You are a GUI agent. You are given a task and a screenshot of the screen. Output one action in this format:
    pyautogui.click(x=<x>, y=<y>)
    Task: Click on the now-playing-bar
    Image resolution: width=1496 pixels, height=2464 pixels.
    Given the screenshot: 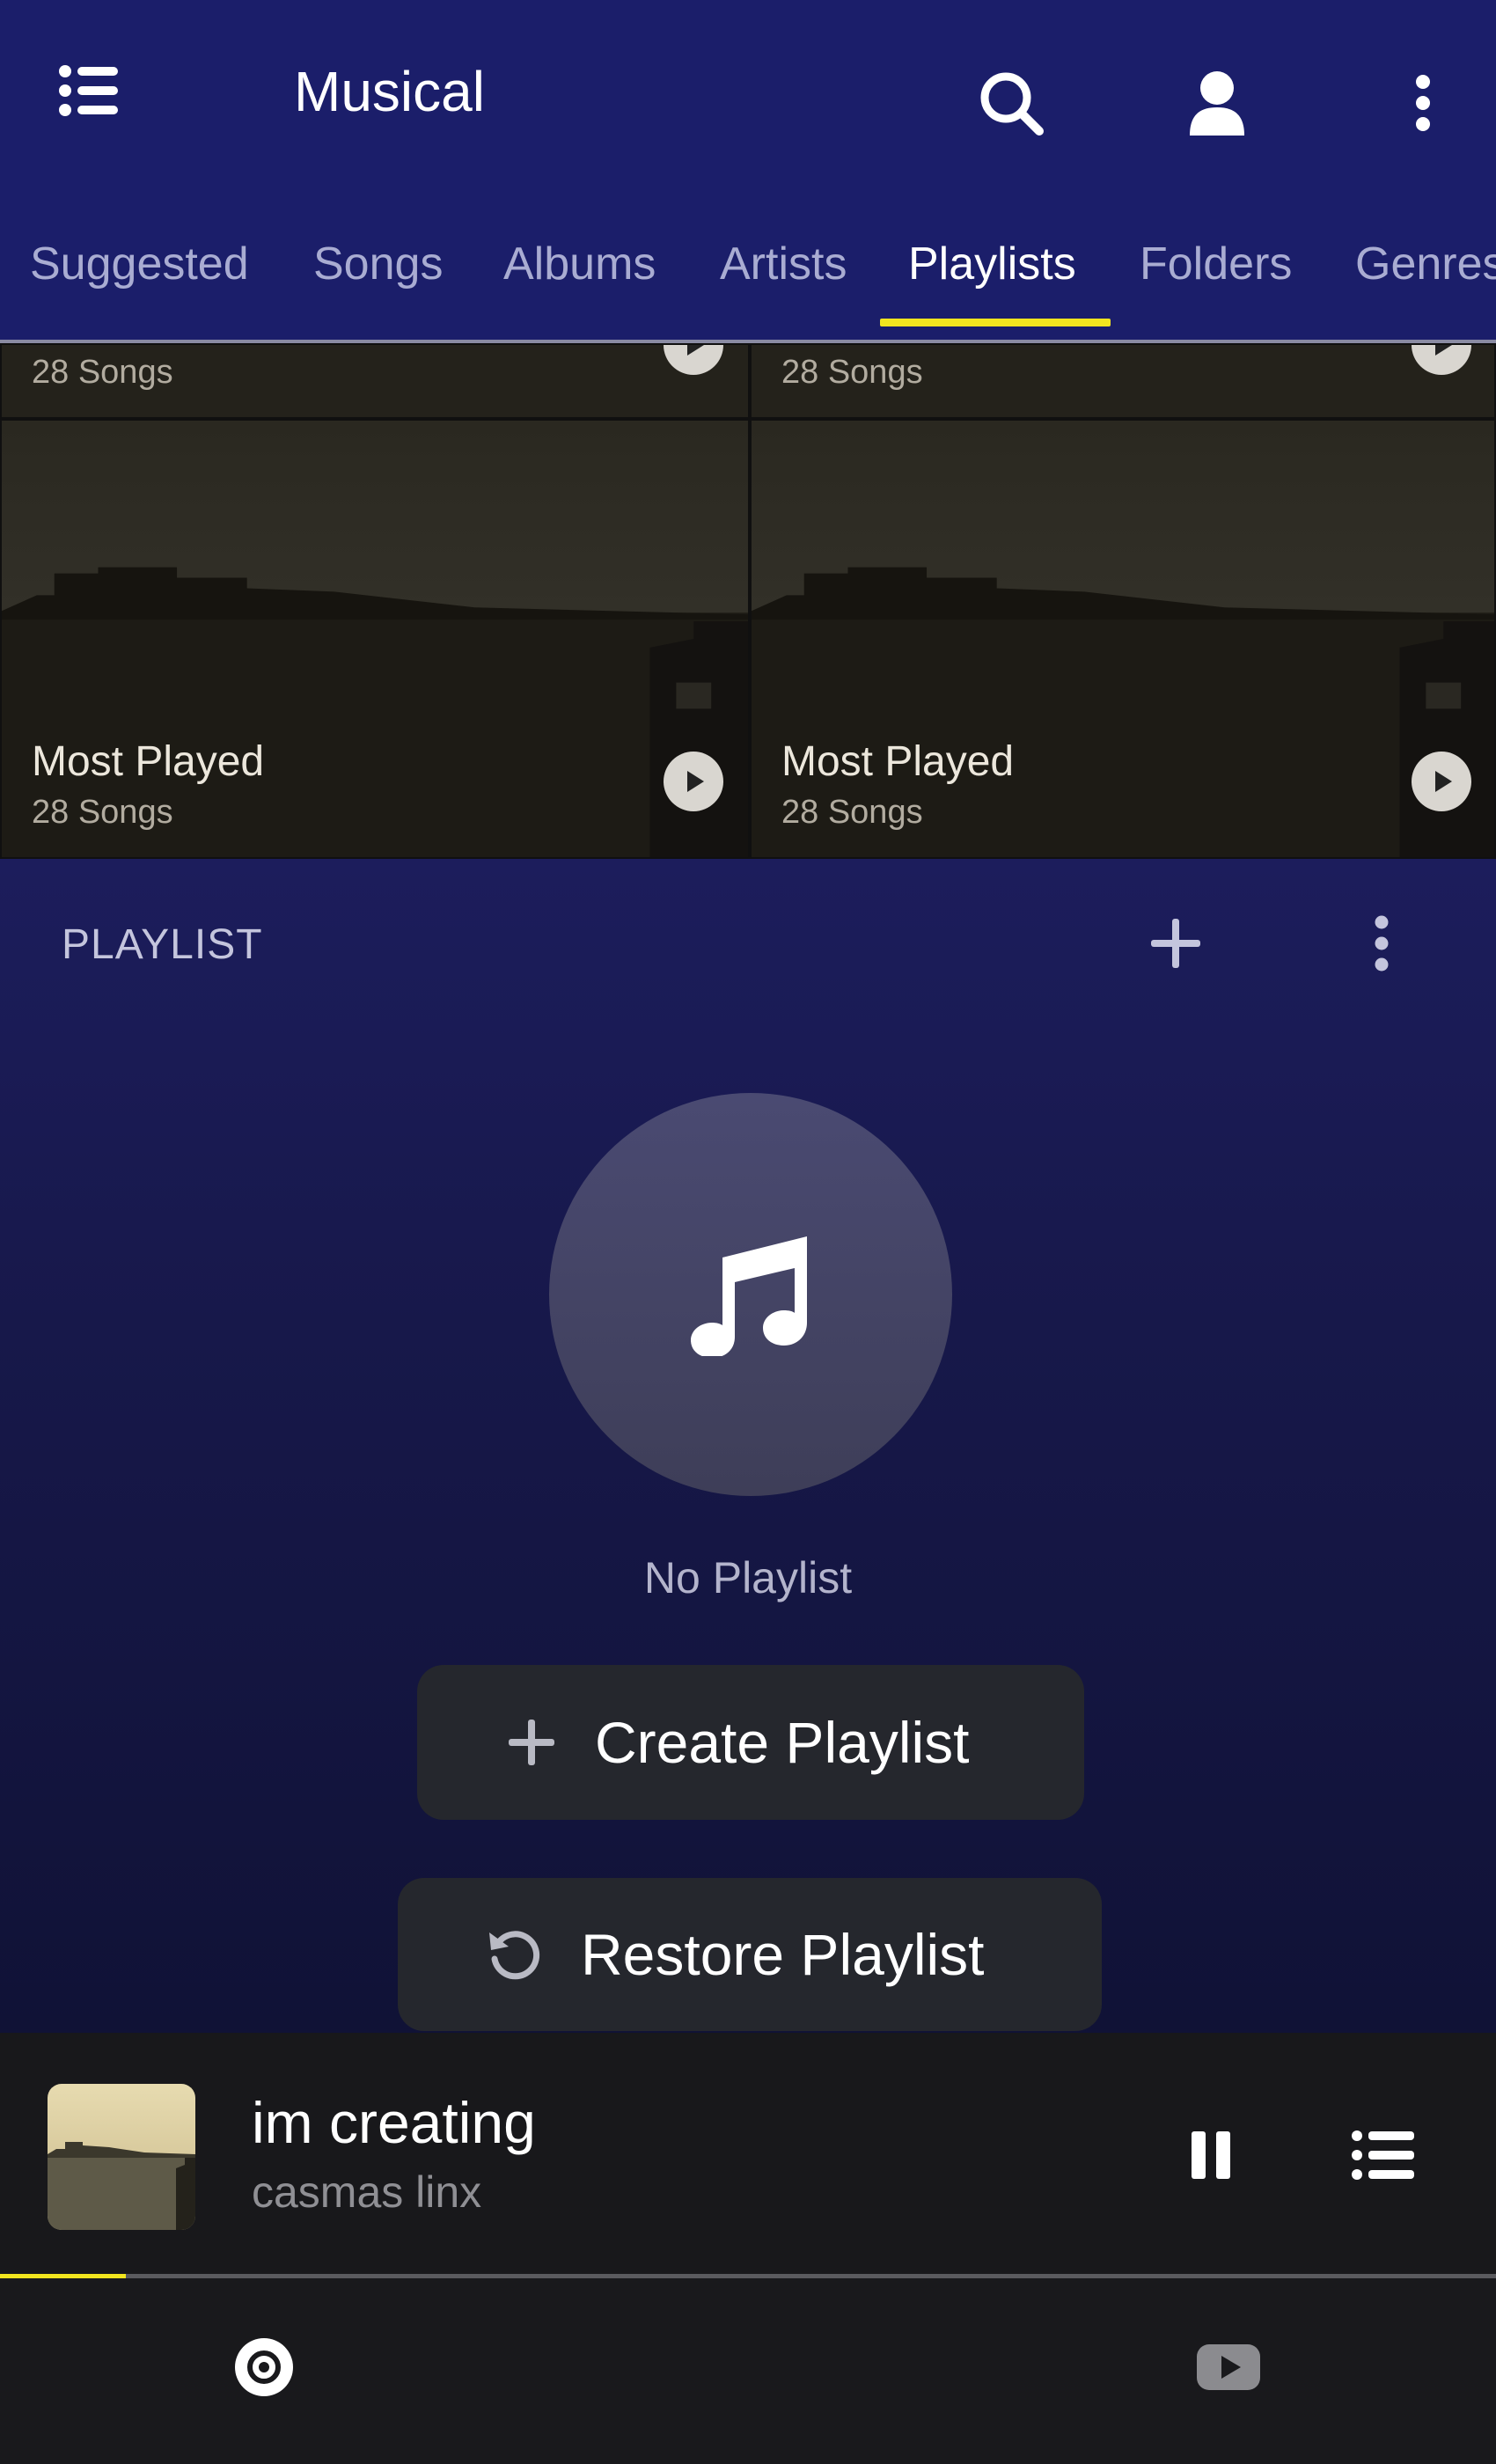 What is the action you would take?
    pyautogui.click(x=748, y=2156)
    